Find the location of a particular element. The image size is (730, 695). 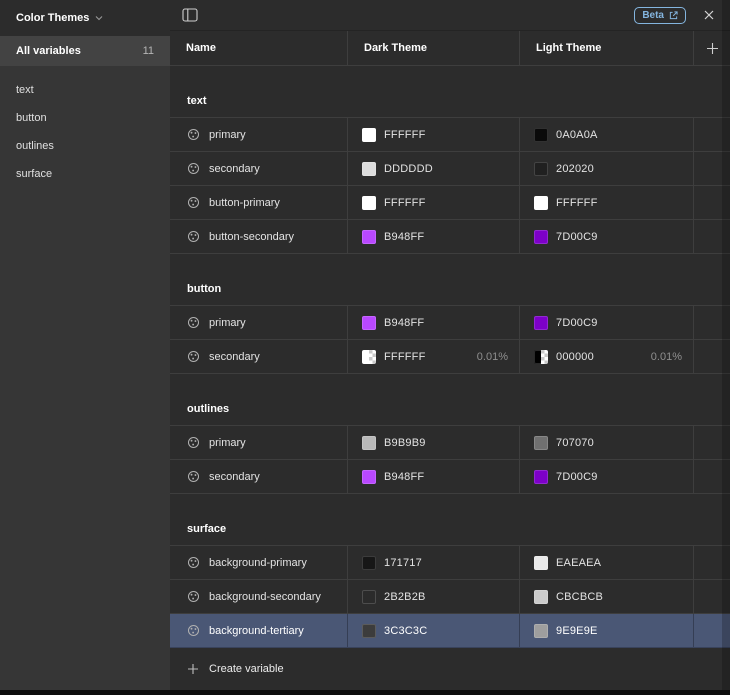

sidebar-item-outlines: outlines is located at coordinates (85, 146).